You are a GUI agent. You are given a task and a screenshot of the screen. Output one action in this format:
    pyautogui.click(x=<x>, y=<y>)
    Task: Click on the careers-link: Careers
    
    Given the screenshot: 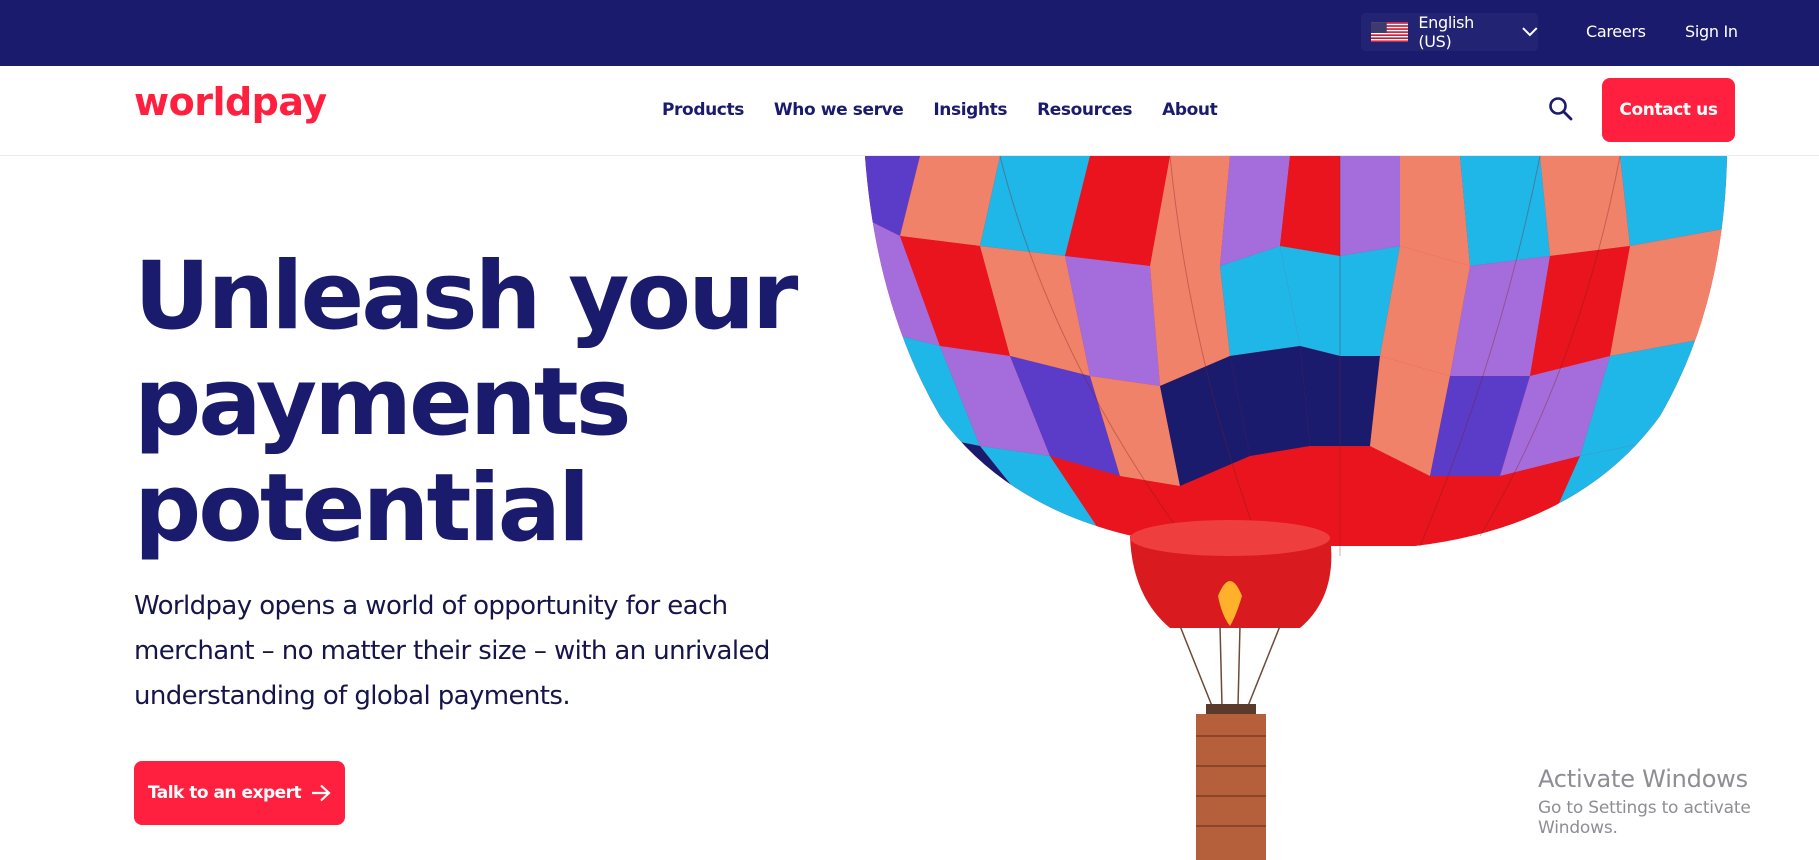 What is the action you would take?
    pyautogui.click(x=1616, y=31)
    